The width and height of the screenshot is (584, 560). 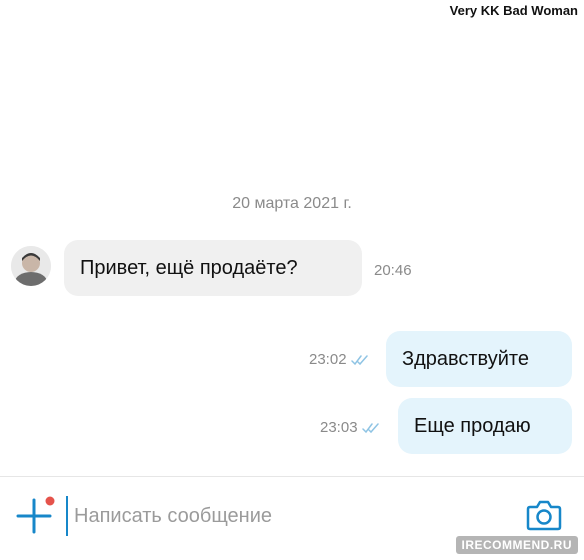 What do you see at coordinates (513, 10) in the screenshot?
I see `chat-user-name: Very KK Bad Woman` at bounding box center [513, 10].